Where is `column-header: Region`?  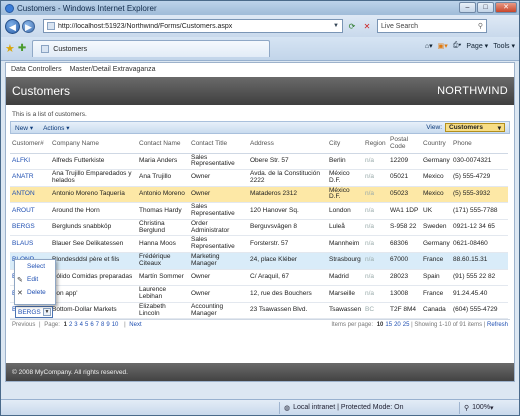
column-header: Region is located at coordinates (375, 144).